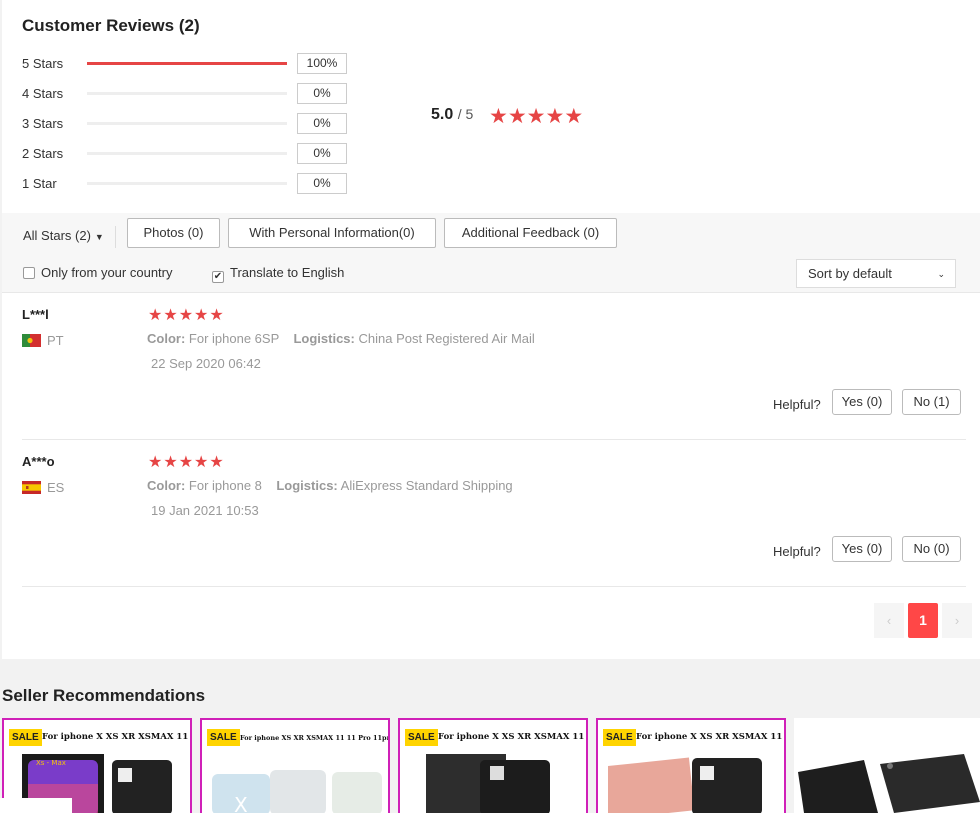  I want to click on histogram-percent: 100%, so click(322, 63).